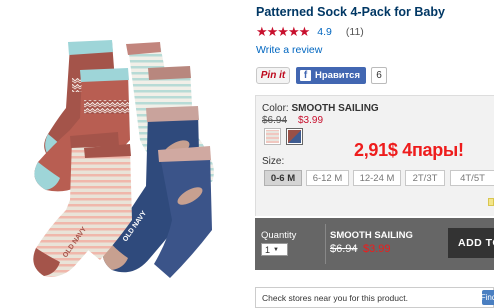 The width and height of the screenshot is (494, 308). I want to click on quantity-select: 1 ▼, so click(274, 249).